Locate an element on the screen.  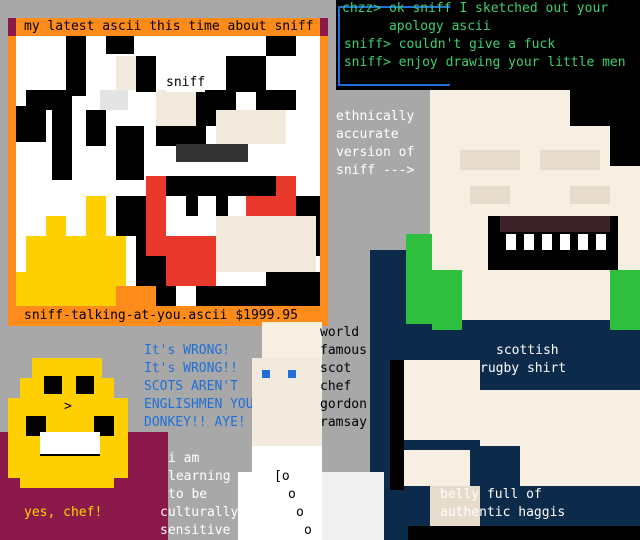
coat-button-2: o is located at coordinates (292, 494).